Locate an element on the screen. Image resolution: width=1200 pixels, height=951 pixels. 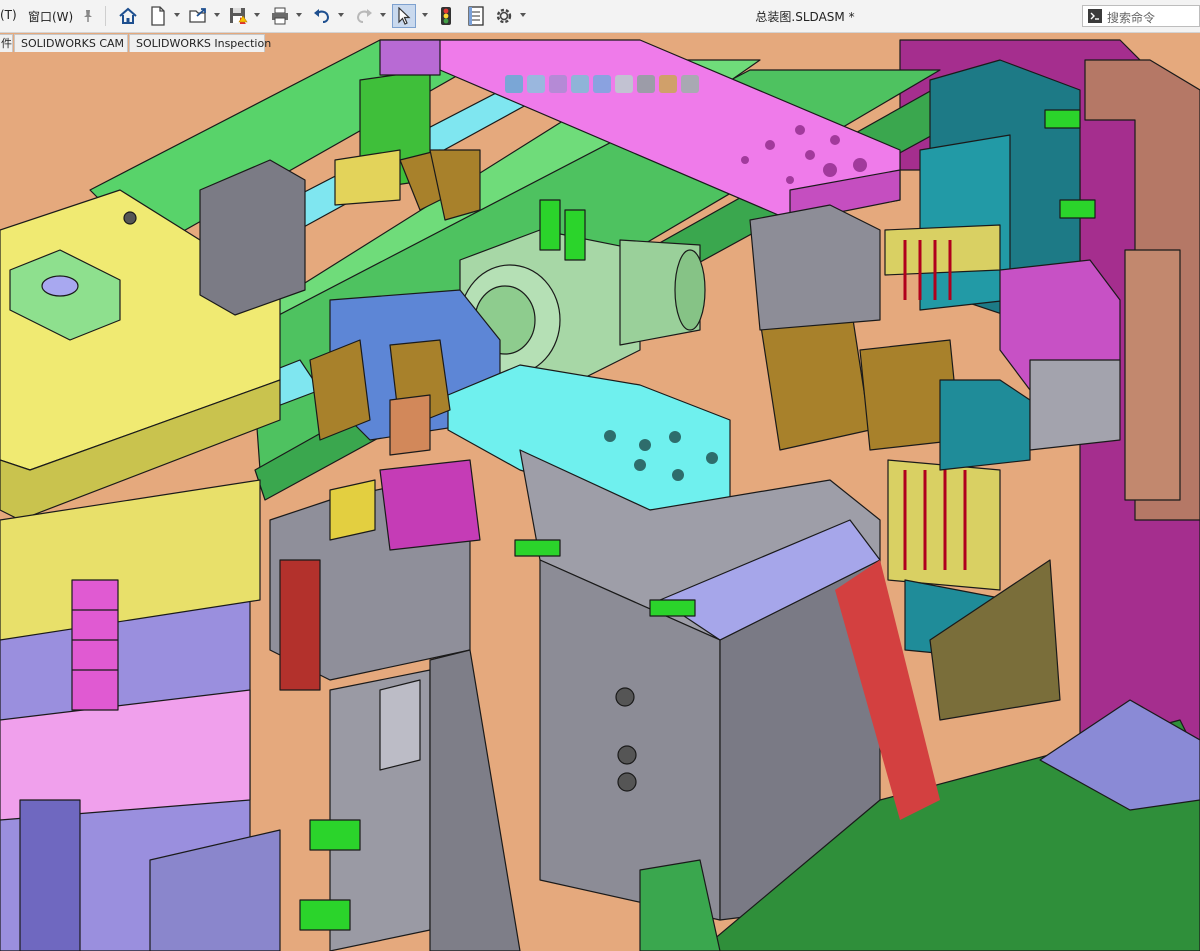
pin-icon is located at coordinates (88, 16).